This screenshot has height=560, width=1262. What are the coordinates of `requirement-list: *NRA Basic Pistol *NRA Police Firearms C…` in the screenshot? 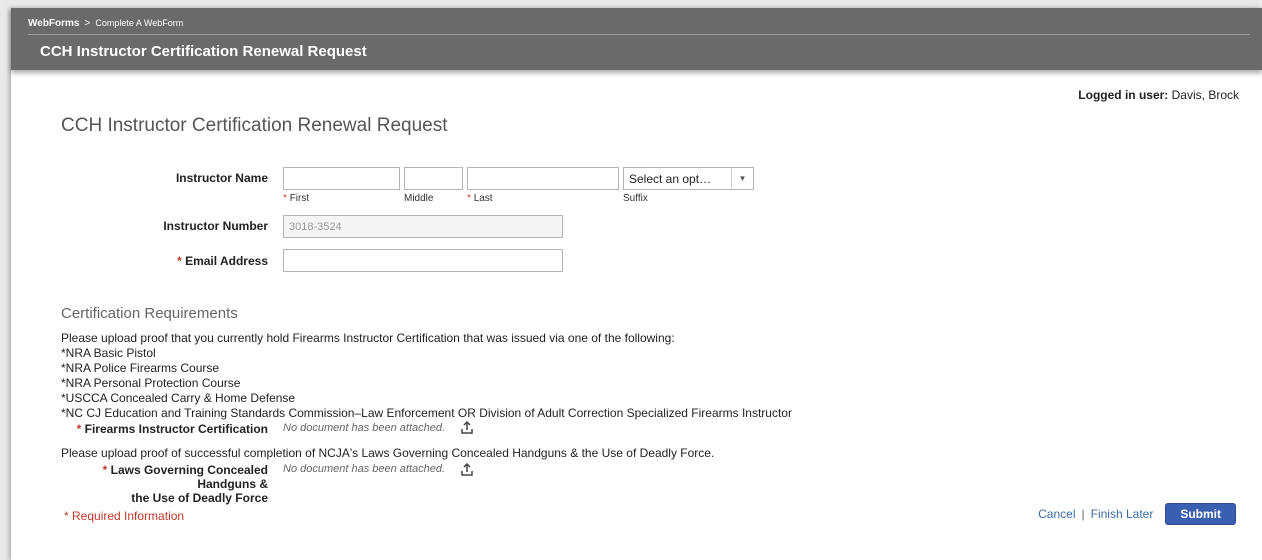 It's located at (426, 383).